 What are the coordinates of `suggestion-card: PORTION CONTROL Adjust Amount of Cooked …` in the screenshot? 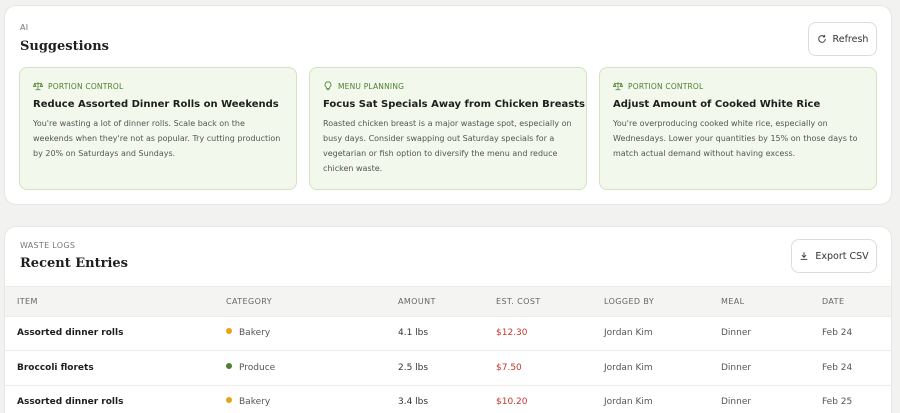 It's located at (738, 128).